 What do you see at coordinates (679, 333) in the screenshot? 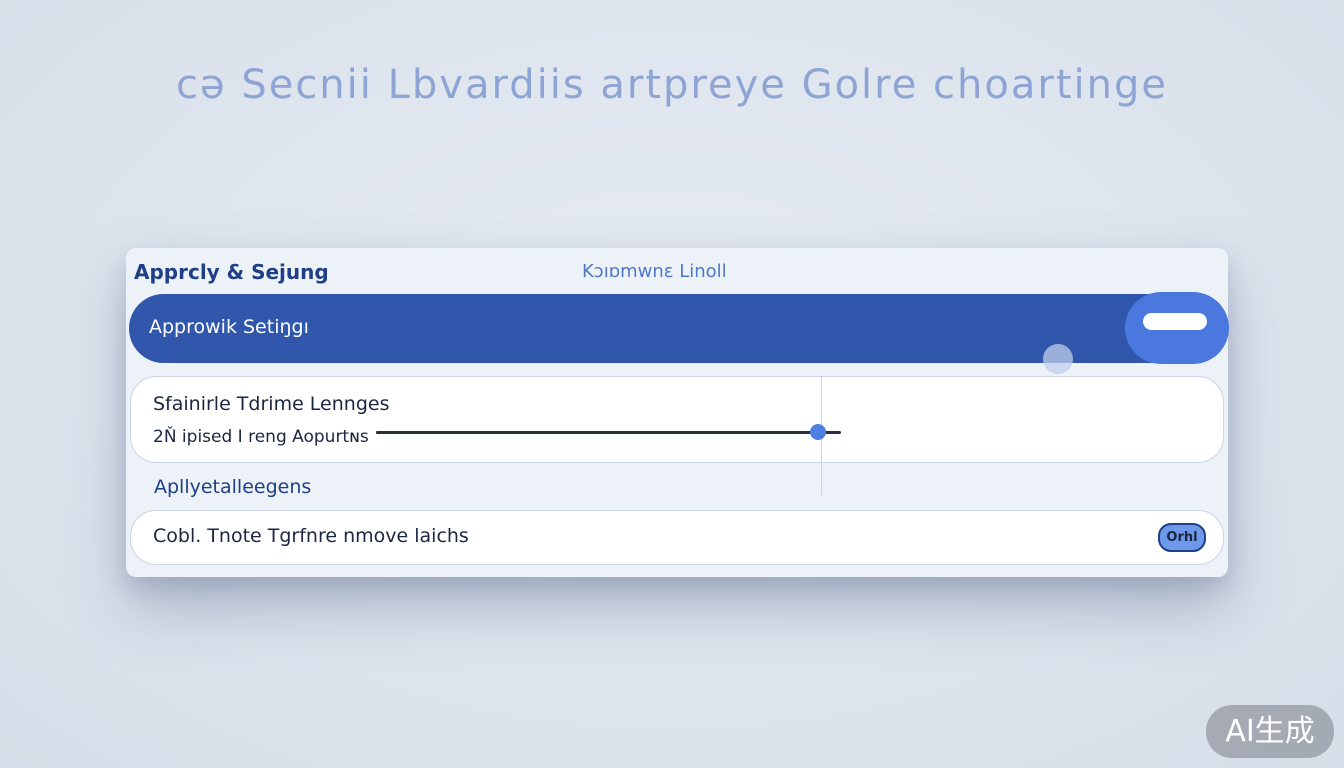
I see `approval-settings-banner: Approwik Setiŋgı` at bounding box center [679, 333].